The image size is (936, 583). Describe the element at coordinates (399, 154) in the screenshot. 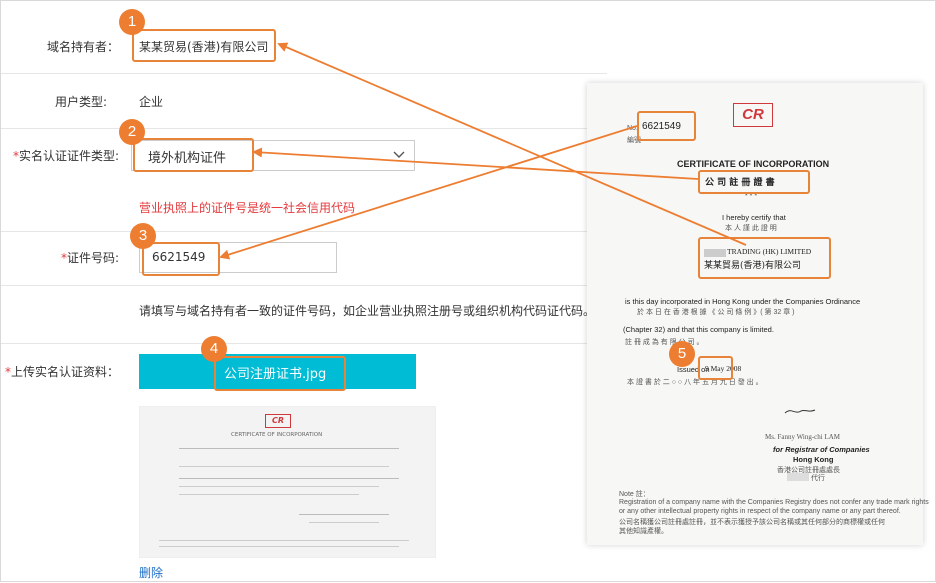

I see `chevron-down-icon` at that location.